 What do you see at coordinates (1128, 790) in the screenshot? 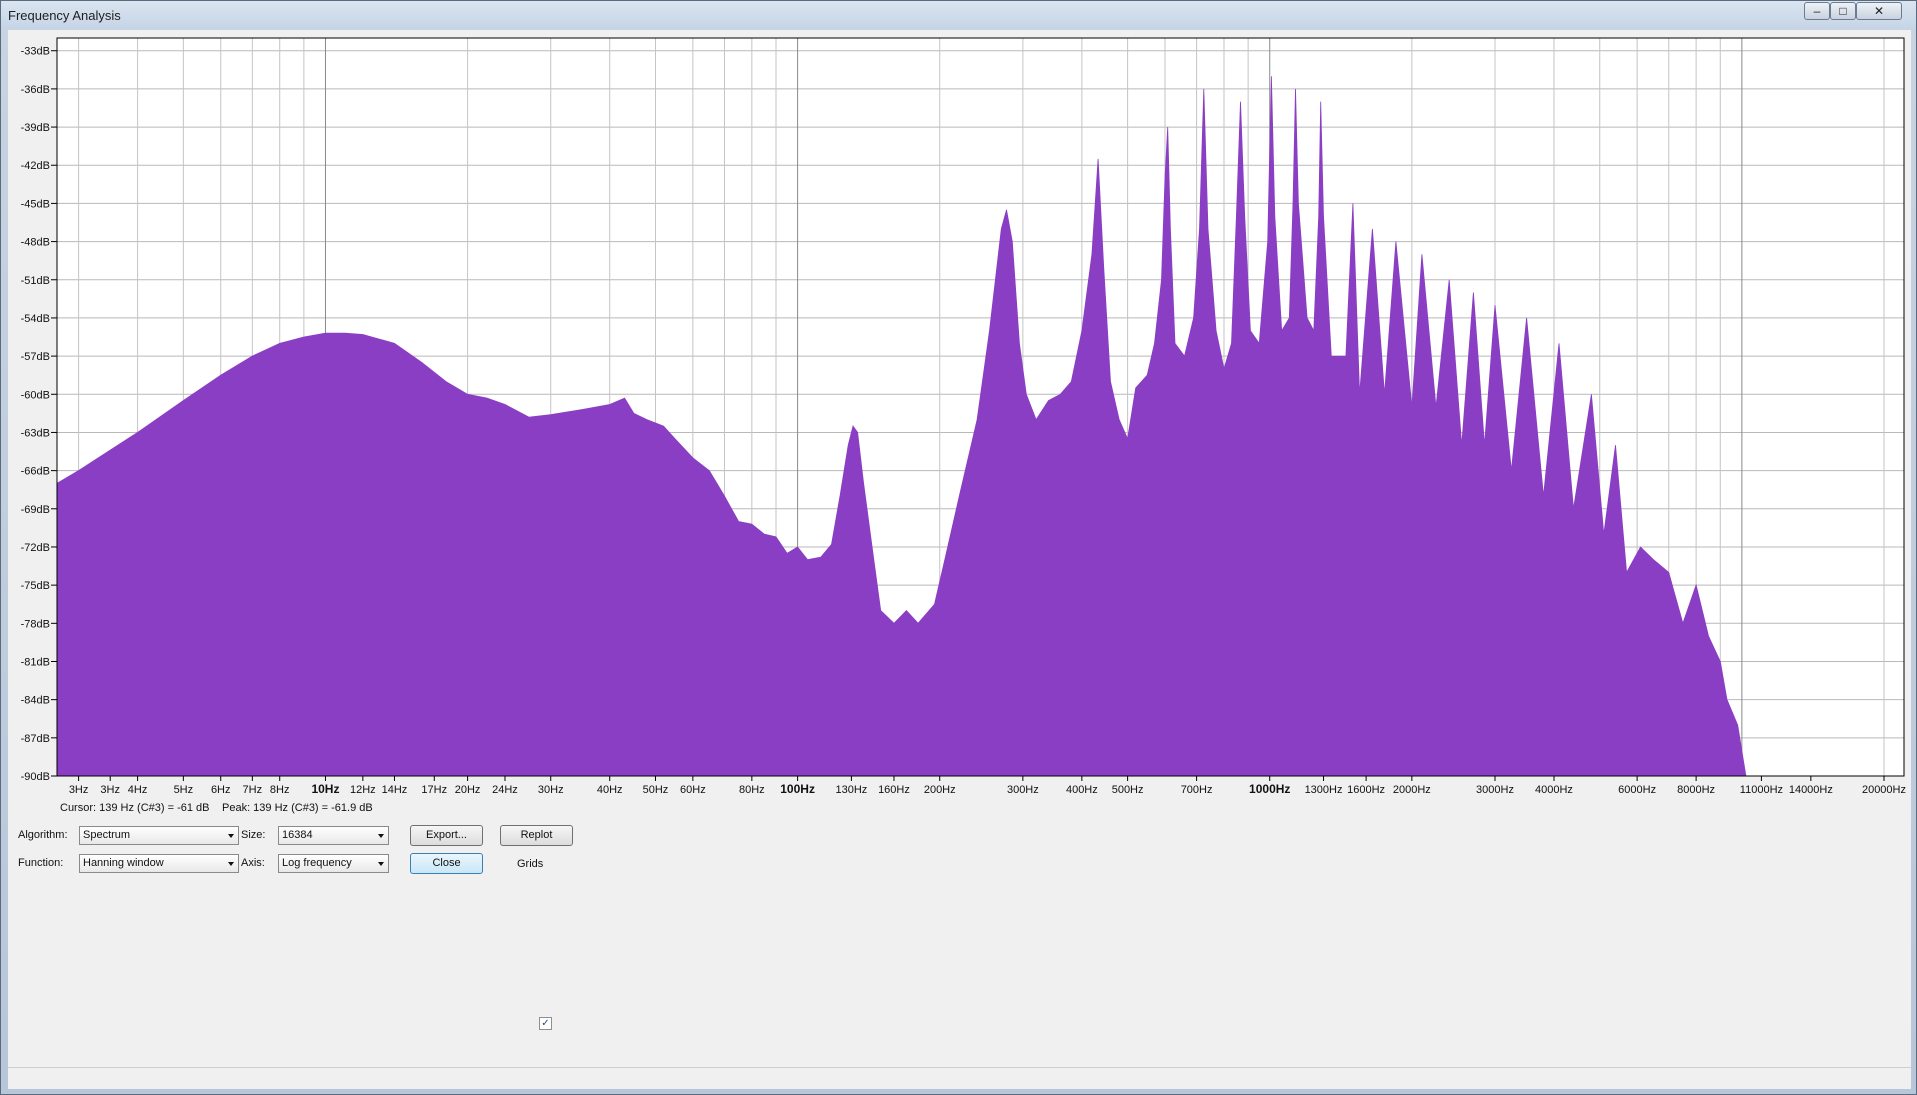
I see `x-tick-label: 500Hz` at bounding box center [1128, 790].